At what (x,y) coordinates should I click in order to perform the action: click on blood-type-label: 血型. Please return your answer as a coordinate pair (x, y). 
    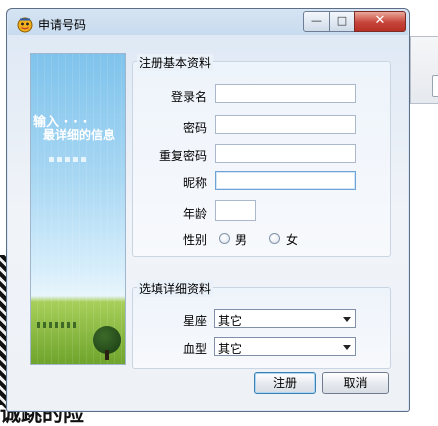
    Looking at the image, I should click on (194, 349).